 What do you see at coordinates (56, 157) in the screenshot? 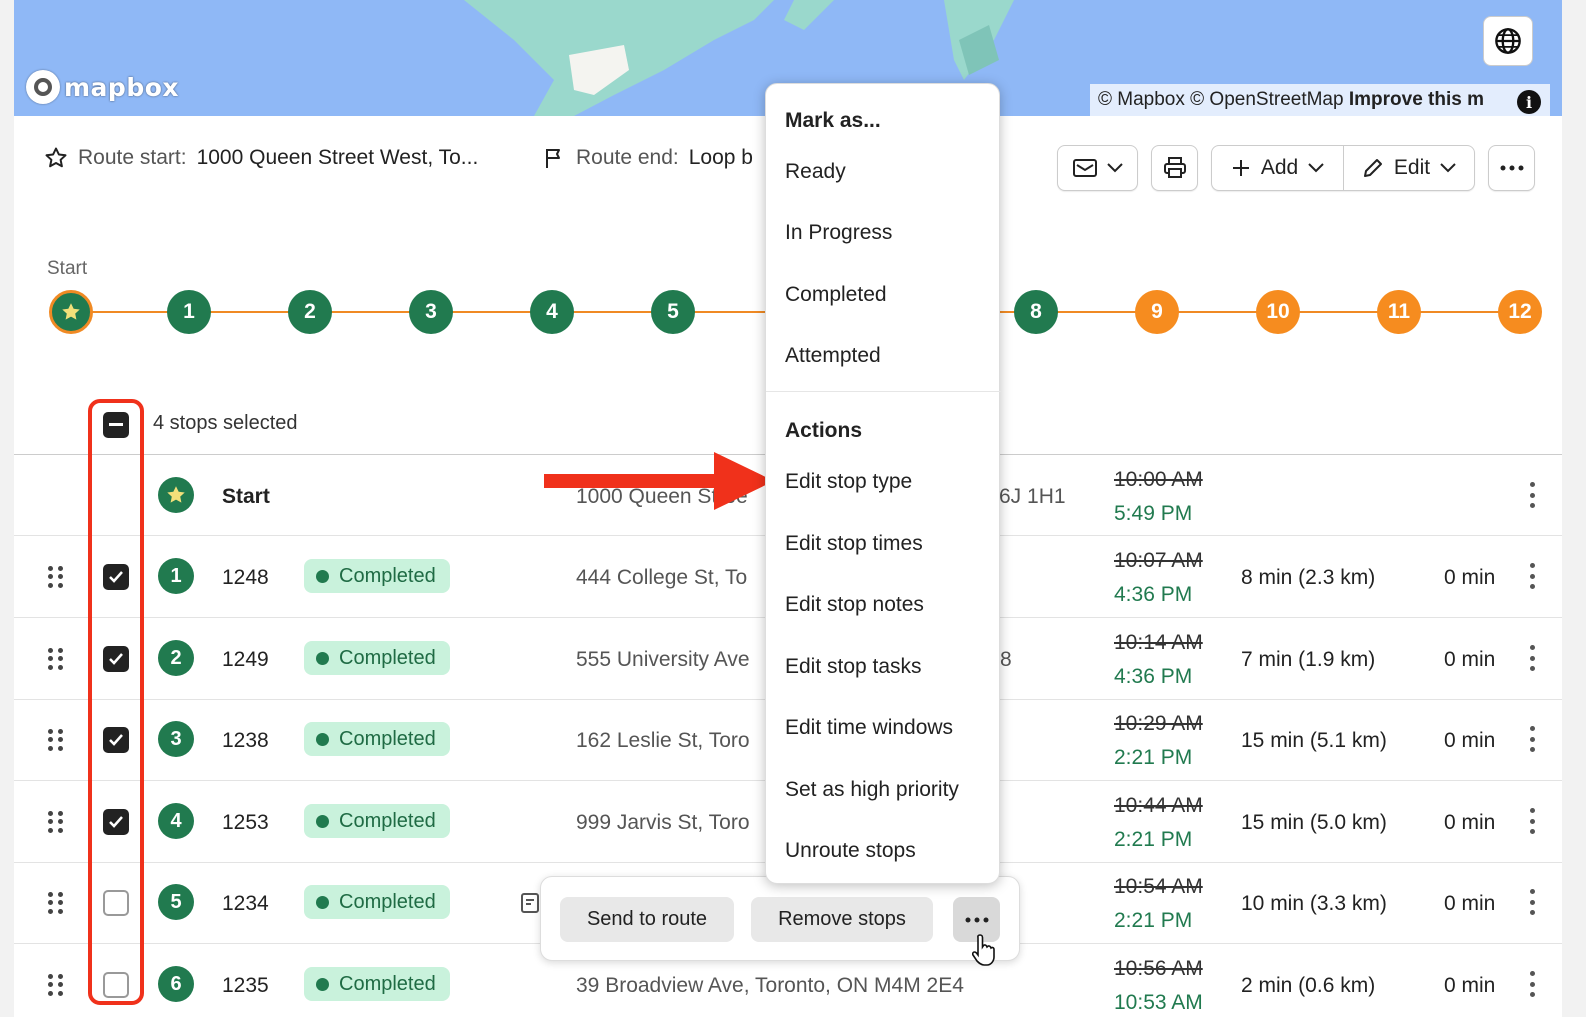
I see `star-outline-icon` at bounding box center [56, 157].